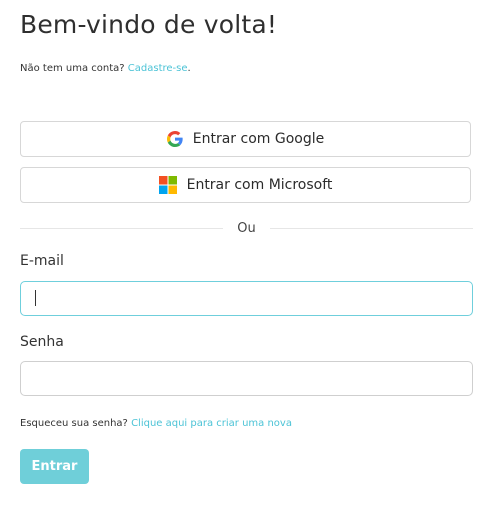 The width and height of the screenshot is (500, 514). What do you see at coordinates (149, 24) in the screenshot?
I see `page-title: Bem-vindo de volta!` at bounding box center [149, 24].